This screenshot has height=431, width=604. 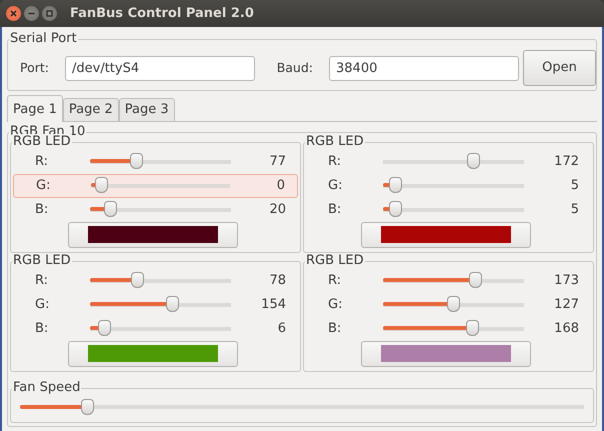 What do you see at coordinates (566, 329) in the screenshot?
I see `channel-value: 168` at bounding box center [566, 329].